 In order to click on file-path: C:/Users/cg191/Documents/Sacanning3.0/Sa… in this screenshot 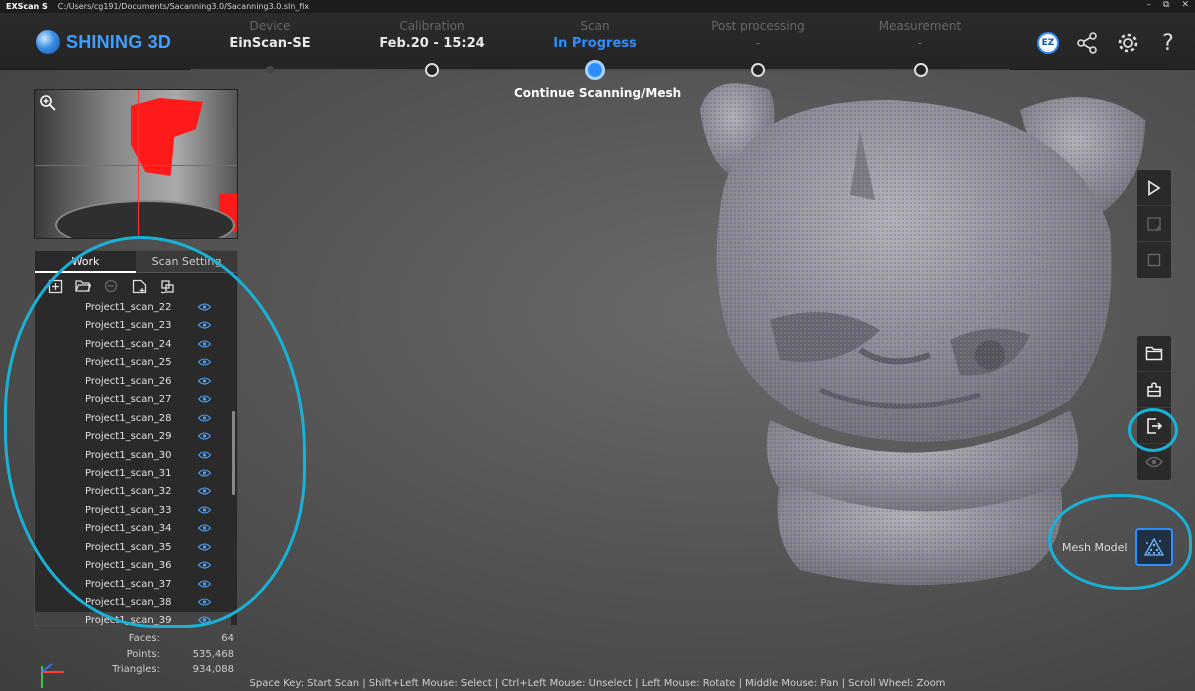, I will do `click(183, 6)`.